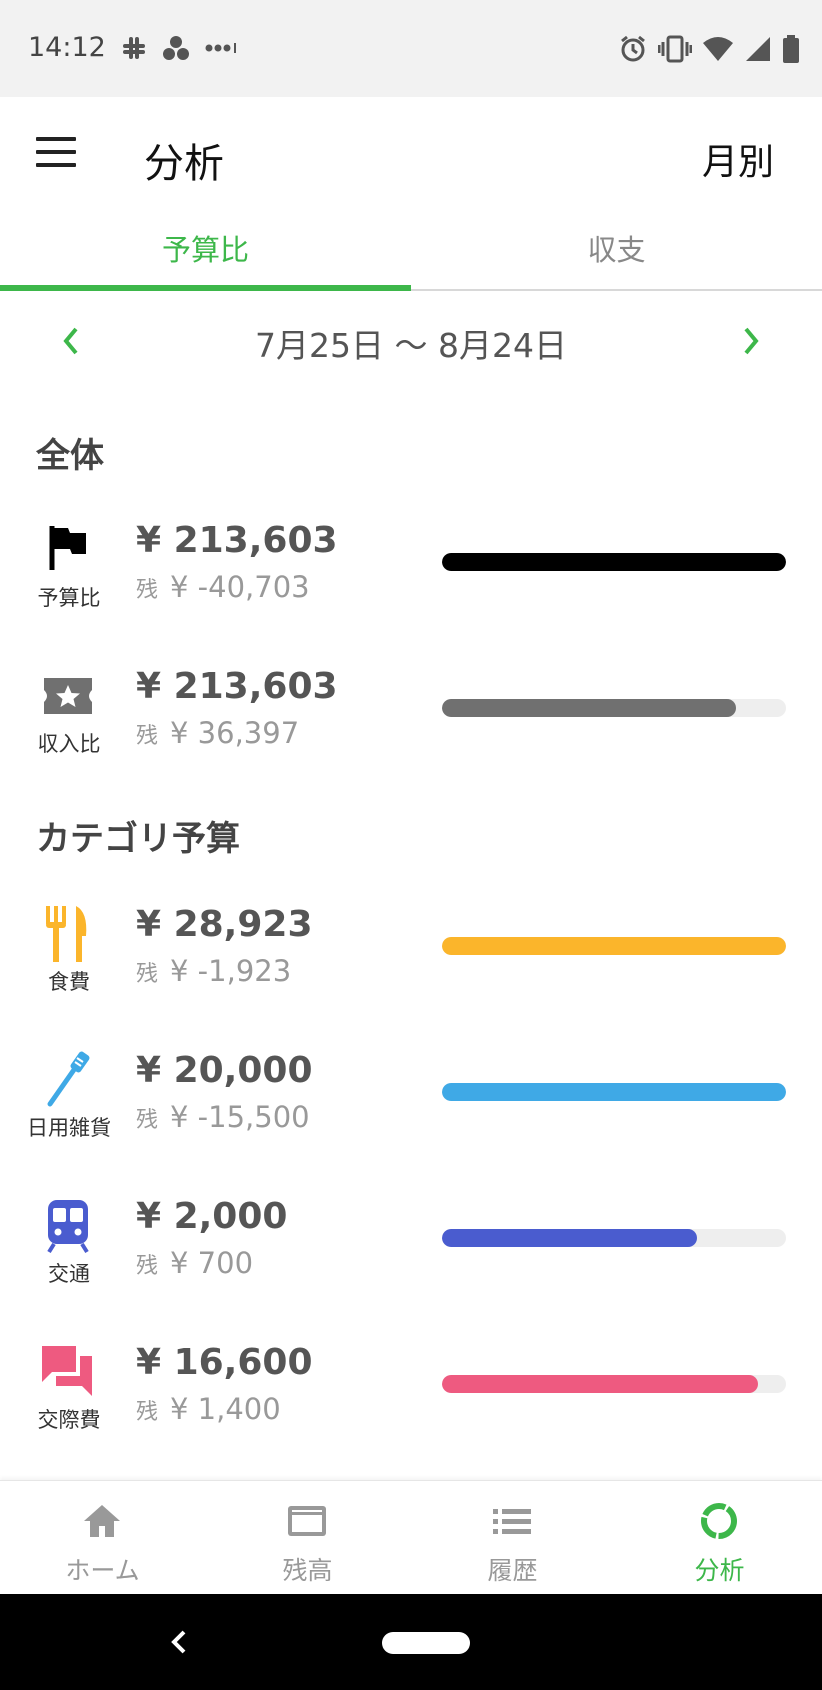 The height and width of the screenshot is (1690, 822). I want to click on row-amount: ¥ 28,923, so click(224, 924).